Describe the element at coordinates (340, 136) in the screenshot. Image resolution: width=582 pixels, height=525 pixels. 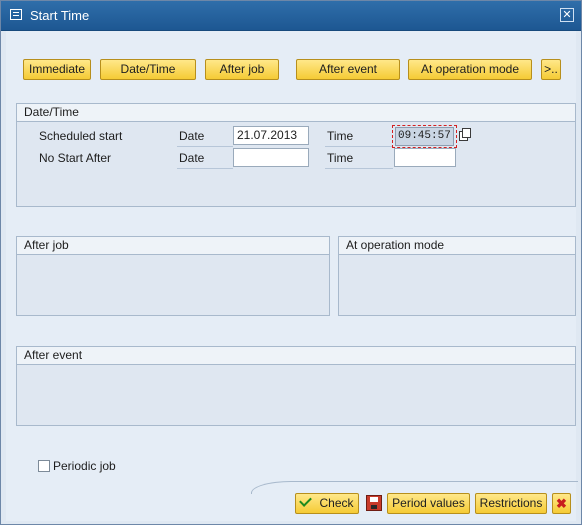
I see `scheduled-time-label: Time` at that location.